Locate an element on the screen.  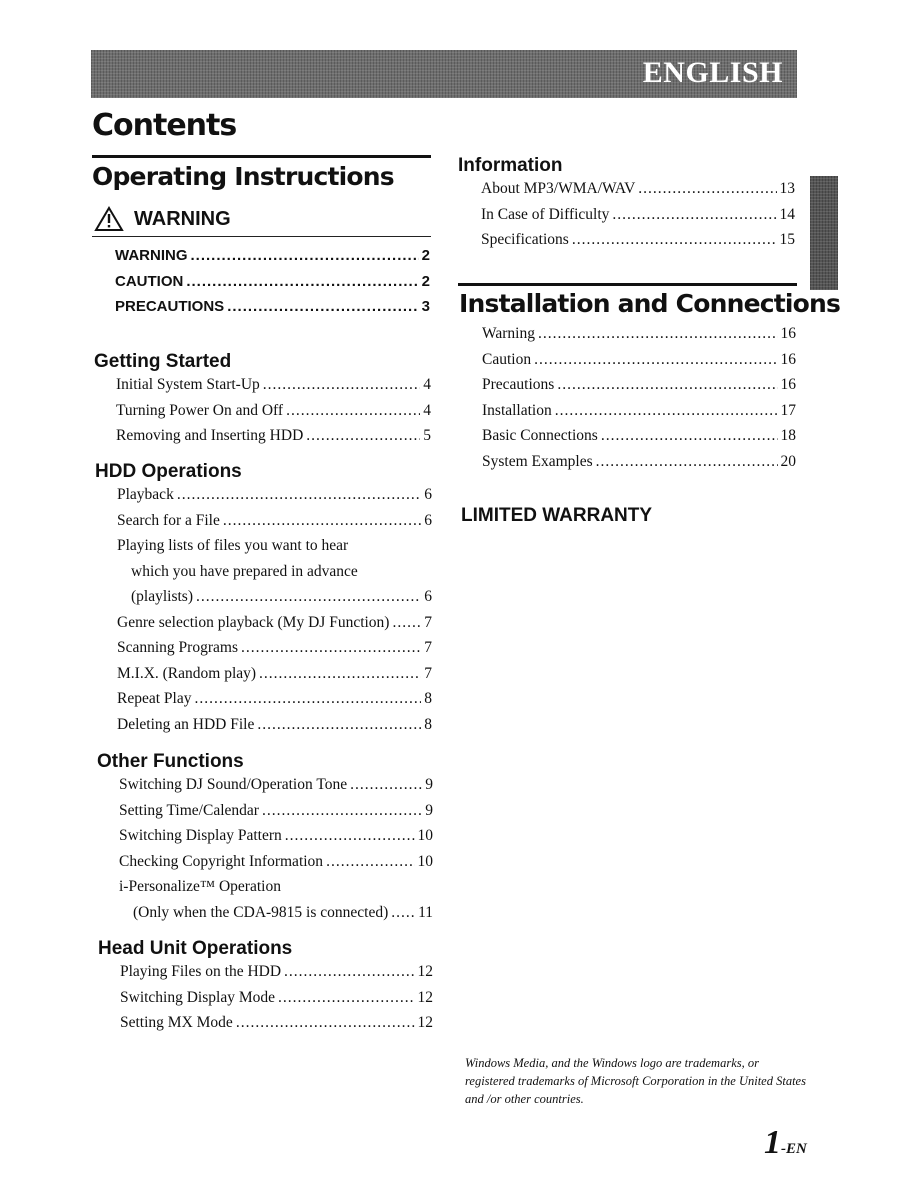
toc-entry: Basic Connections18 is located at coordinates (639, 440).